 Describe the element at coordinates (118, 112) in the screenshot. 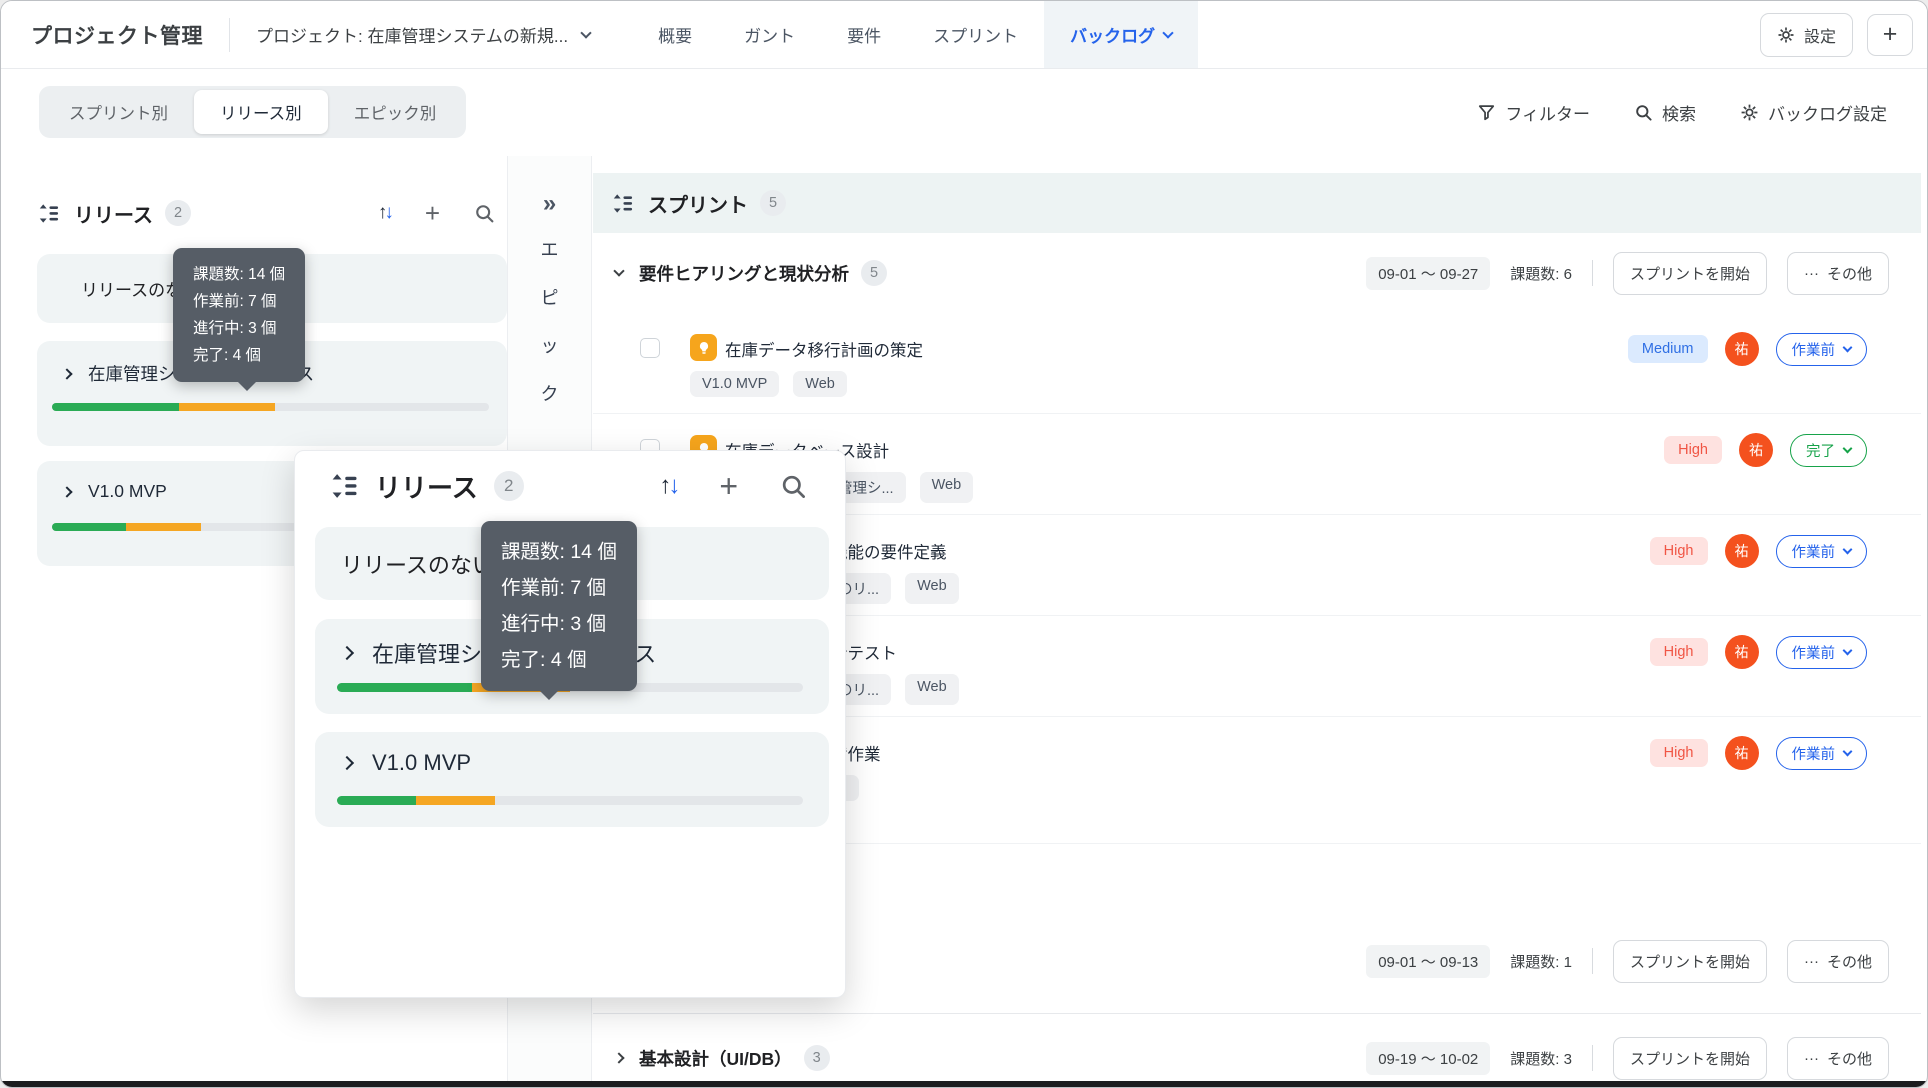

I see `view-mode-sprint: スプリント別` at that location.